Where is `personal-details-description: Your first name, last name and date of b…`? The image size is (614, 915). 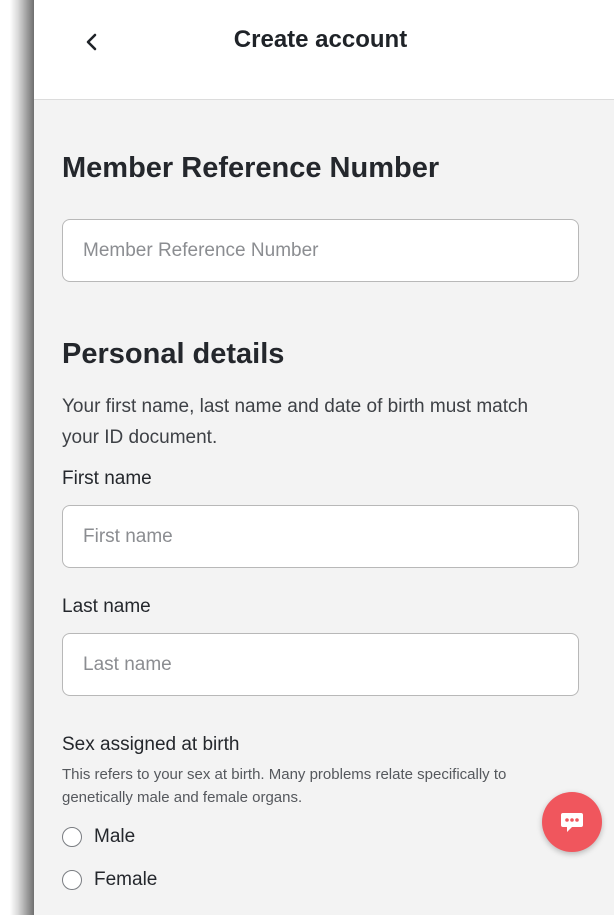
personal-details-description: Your first name, last name and date of b… is located at coordinates (295, 422).